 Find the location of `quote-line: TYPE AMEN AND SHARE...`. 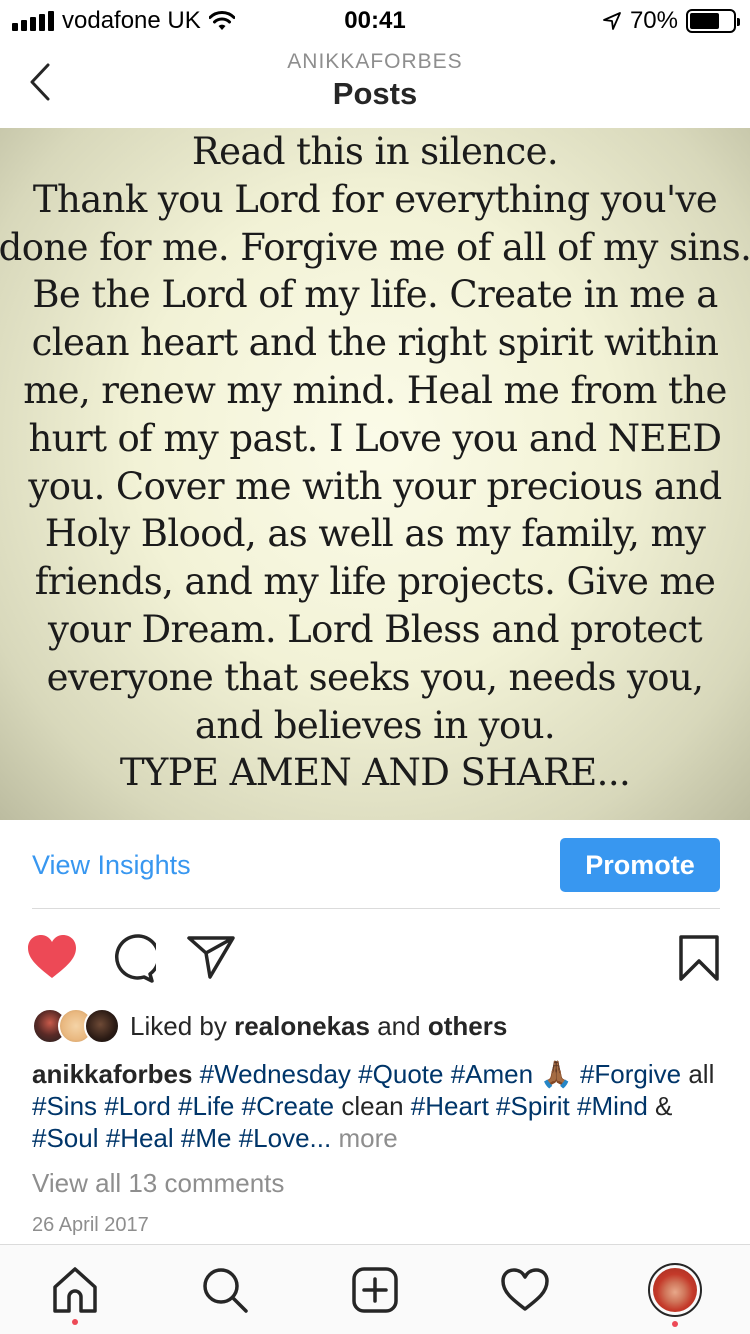

quote-line: TYPE AMEN AND SHARE... is located at coordinates (375, 773).